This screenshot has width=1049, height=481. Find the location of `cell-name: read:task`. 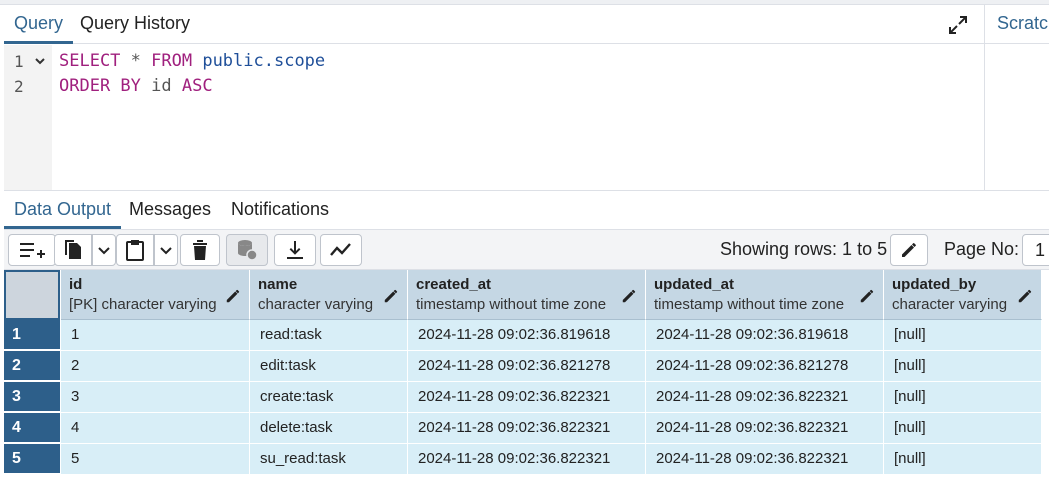

cell-name: read:task is located at coordinates (329, 335).